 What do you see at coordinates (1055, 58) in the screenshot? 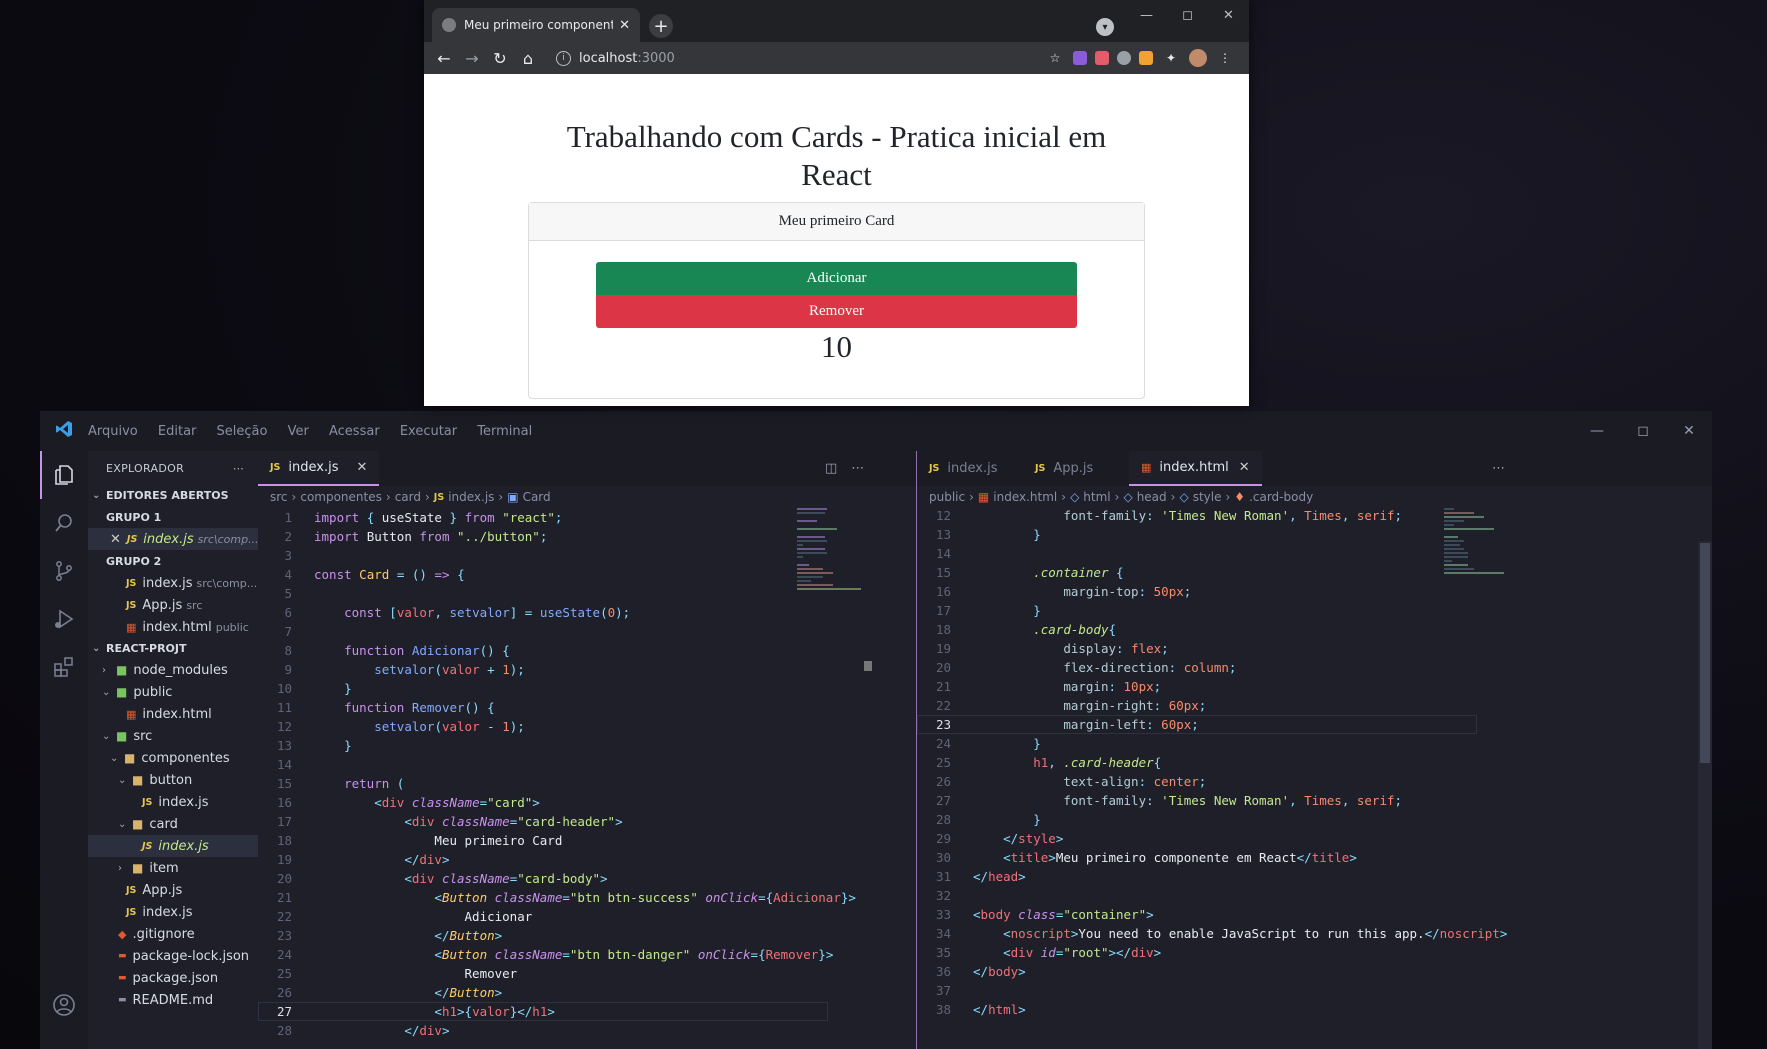
I see `bookmark-star-icon: ☆` at bounding box center [1055, 58].